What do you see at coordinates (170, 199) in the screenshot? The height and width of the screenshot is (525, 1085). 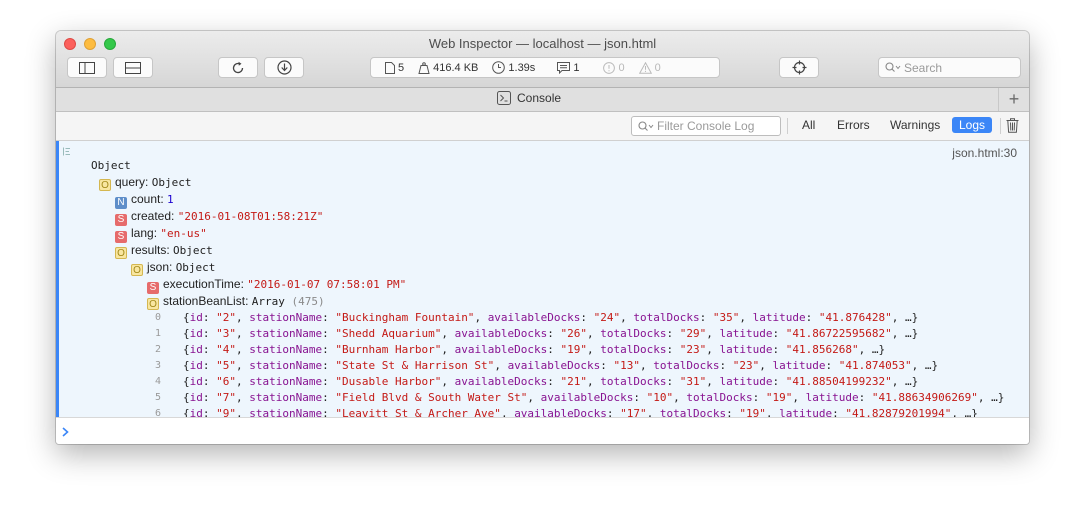 I see `property-value: 1` at bounding box center [170, 199].